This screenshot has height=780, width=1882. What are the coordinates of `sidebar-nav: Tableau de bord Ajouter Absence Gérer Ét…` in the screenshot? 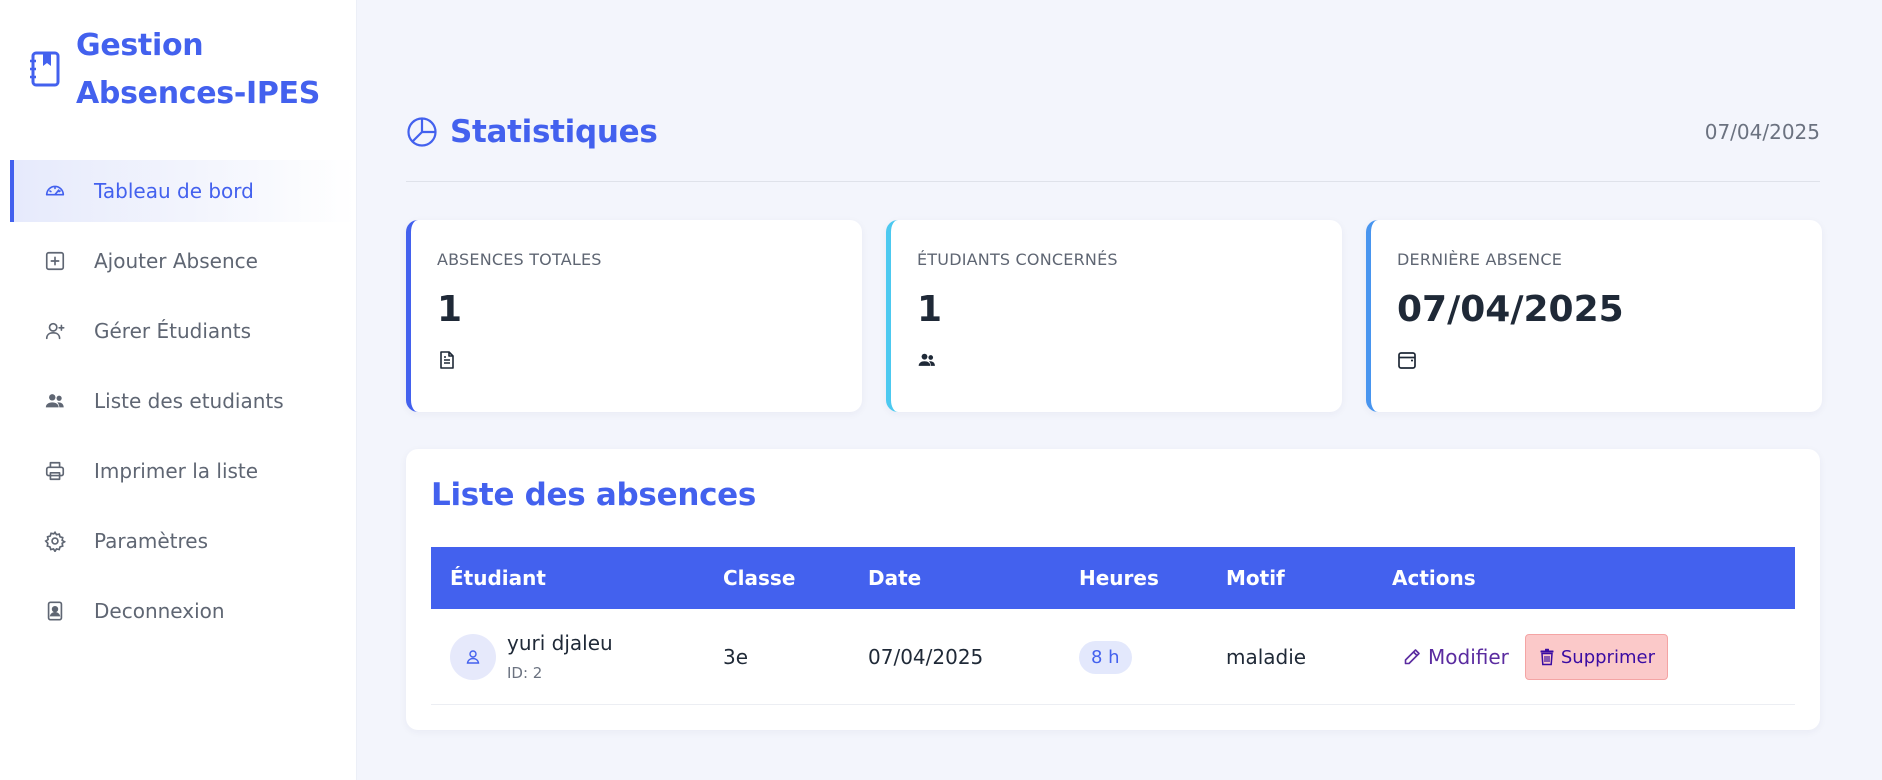 It's located at (183, 405).